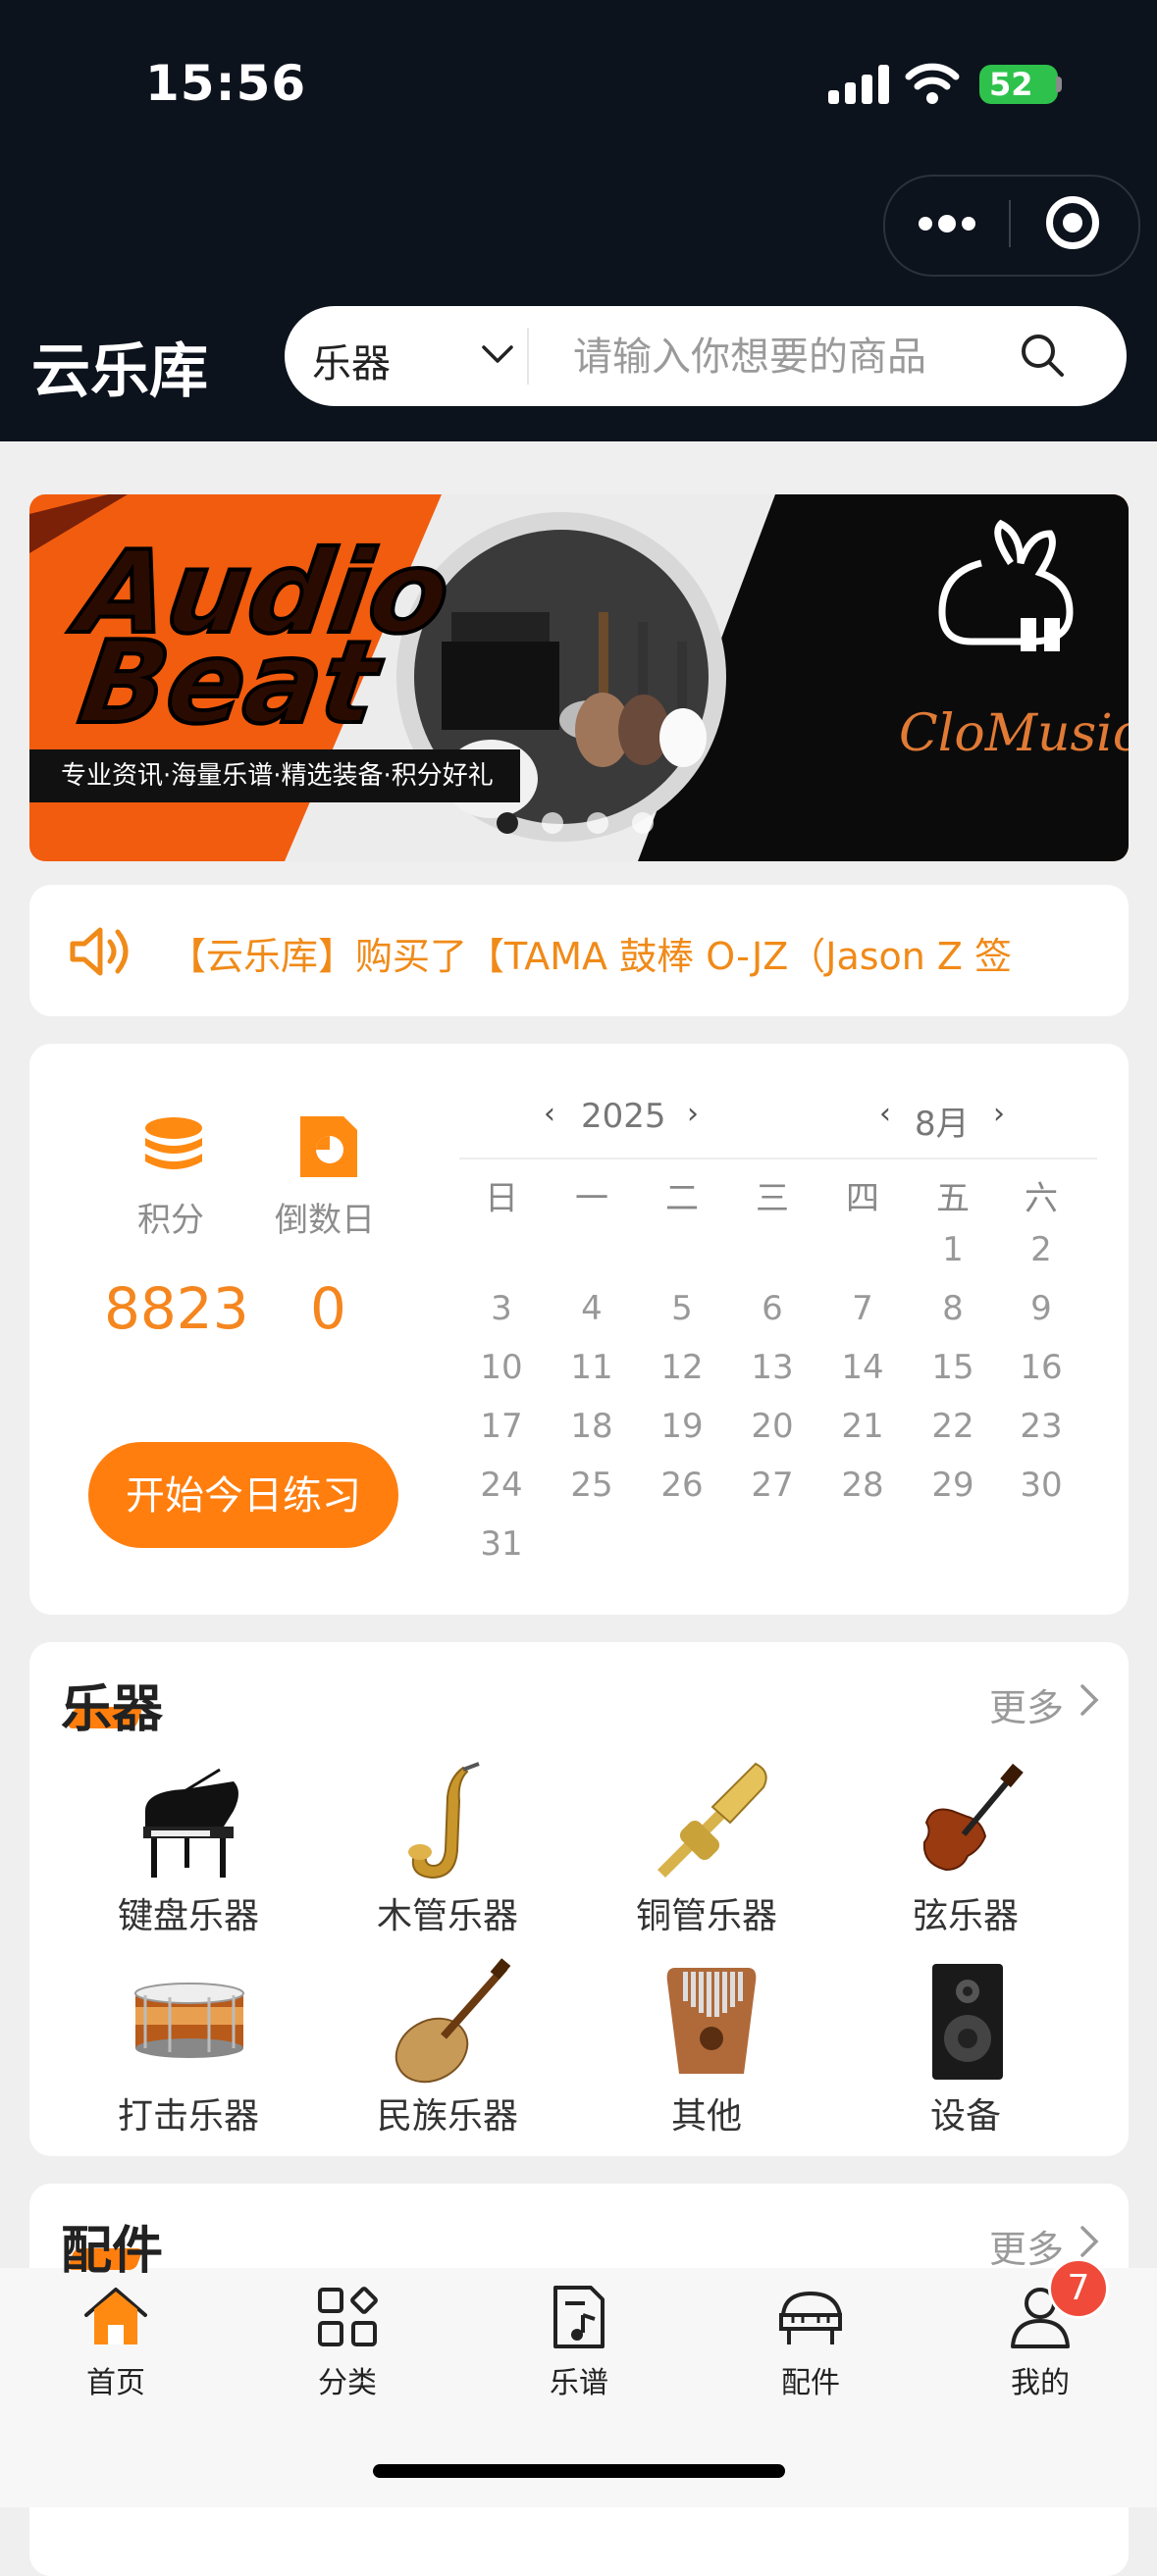 This screenshot has width=1157, height=2576. I want to click on countdown-icon, so click(329, 1146).